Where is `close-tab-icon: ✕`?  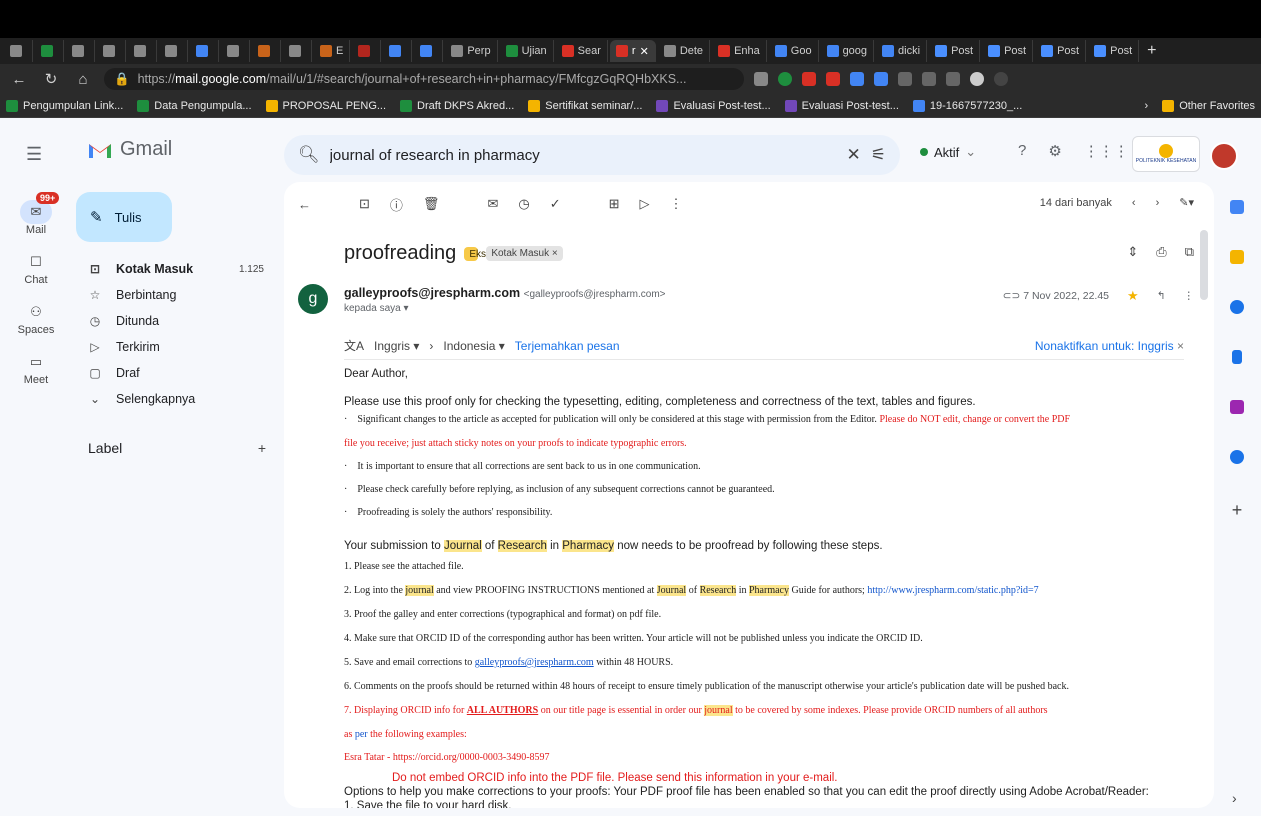
close-tab-icon: ✕ is located at coordinates (644, 51).